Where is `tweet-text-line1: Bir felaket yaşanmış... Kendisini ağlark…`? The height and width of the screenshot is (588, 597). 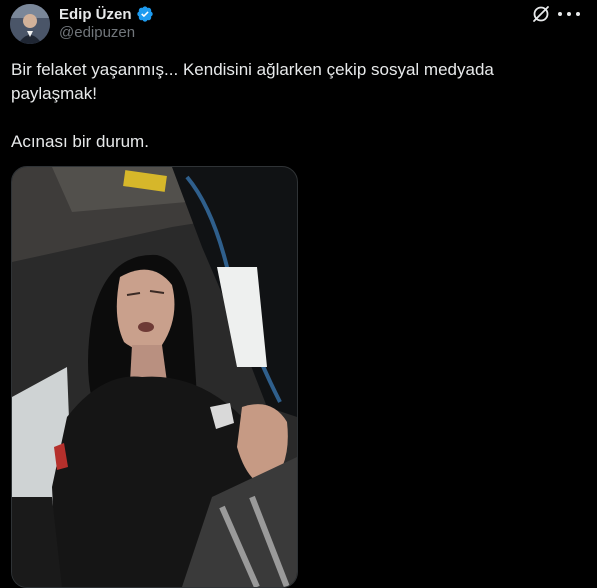 tweet-text-line1: Bir felaket yaşanmış... Kendisini ağlark… is located at coordinates (252, 81).